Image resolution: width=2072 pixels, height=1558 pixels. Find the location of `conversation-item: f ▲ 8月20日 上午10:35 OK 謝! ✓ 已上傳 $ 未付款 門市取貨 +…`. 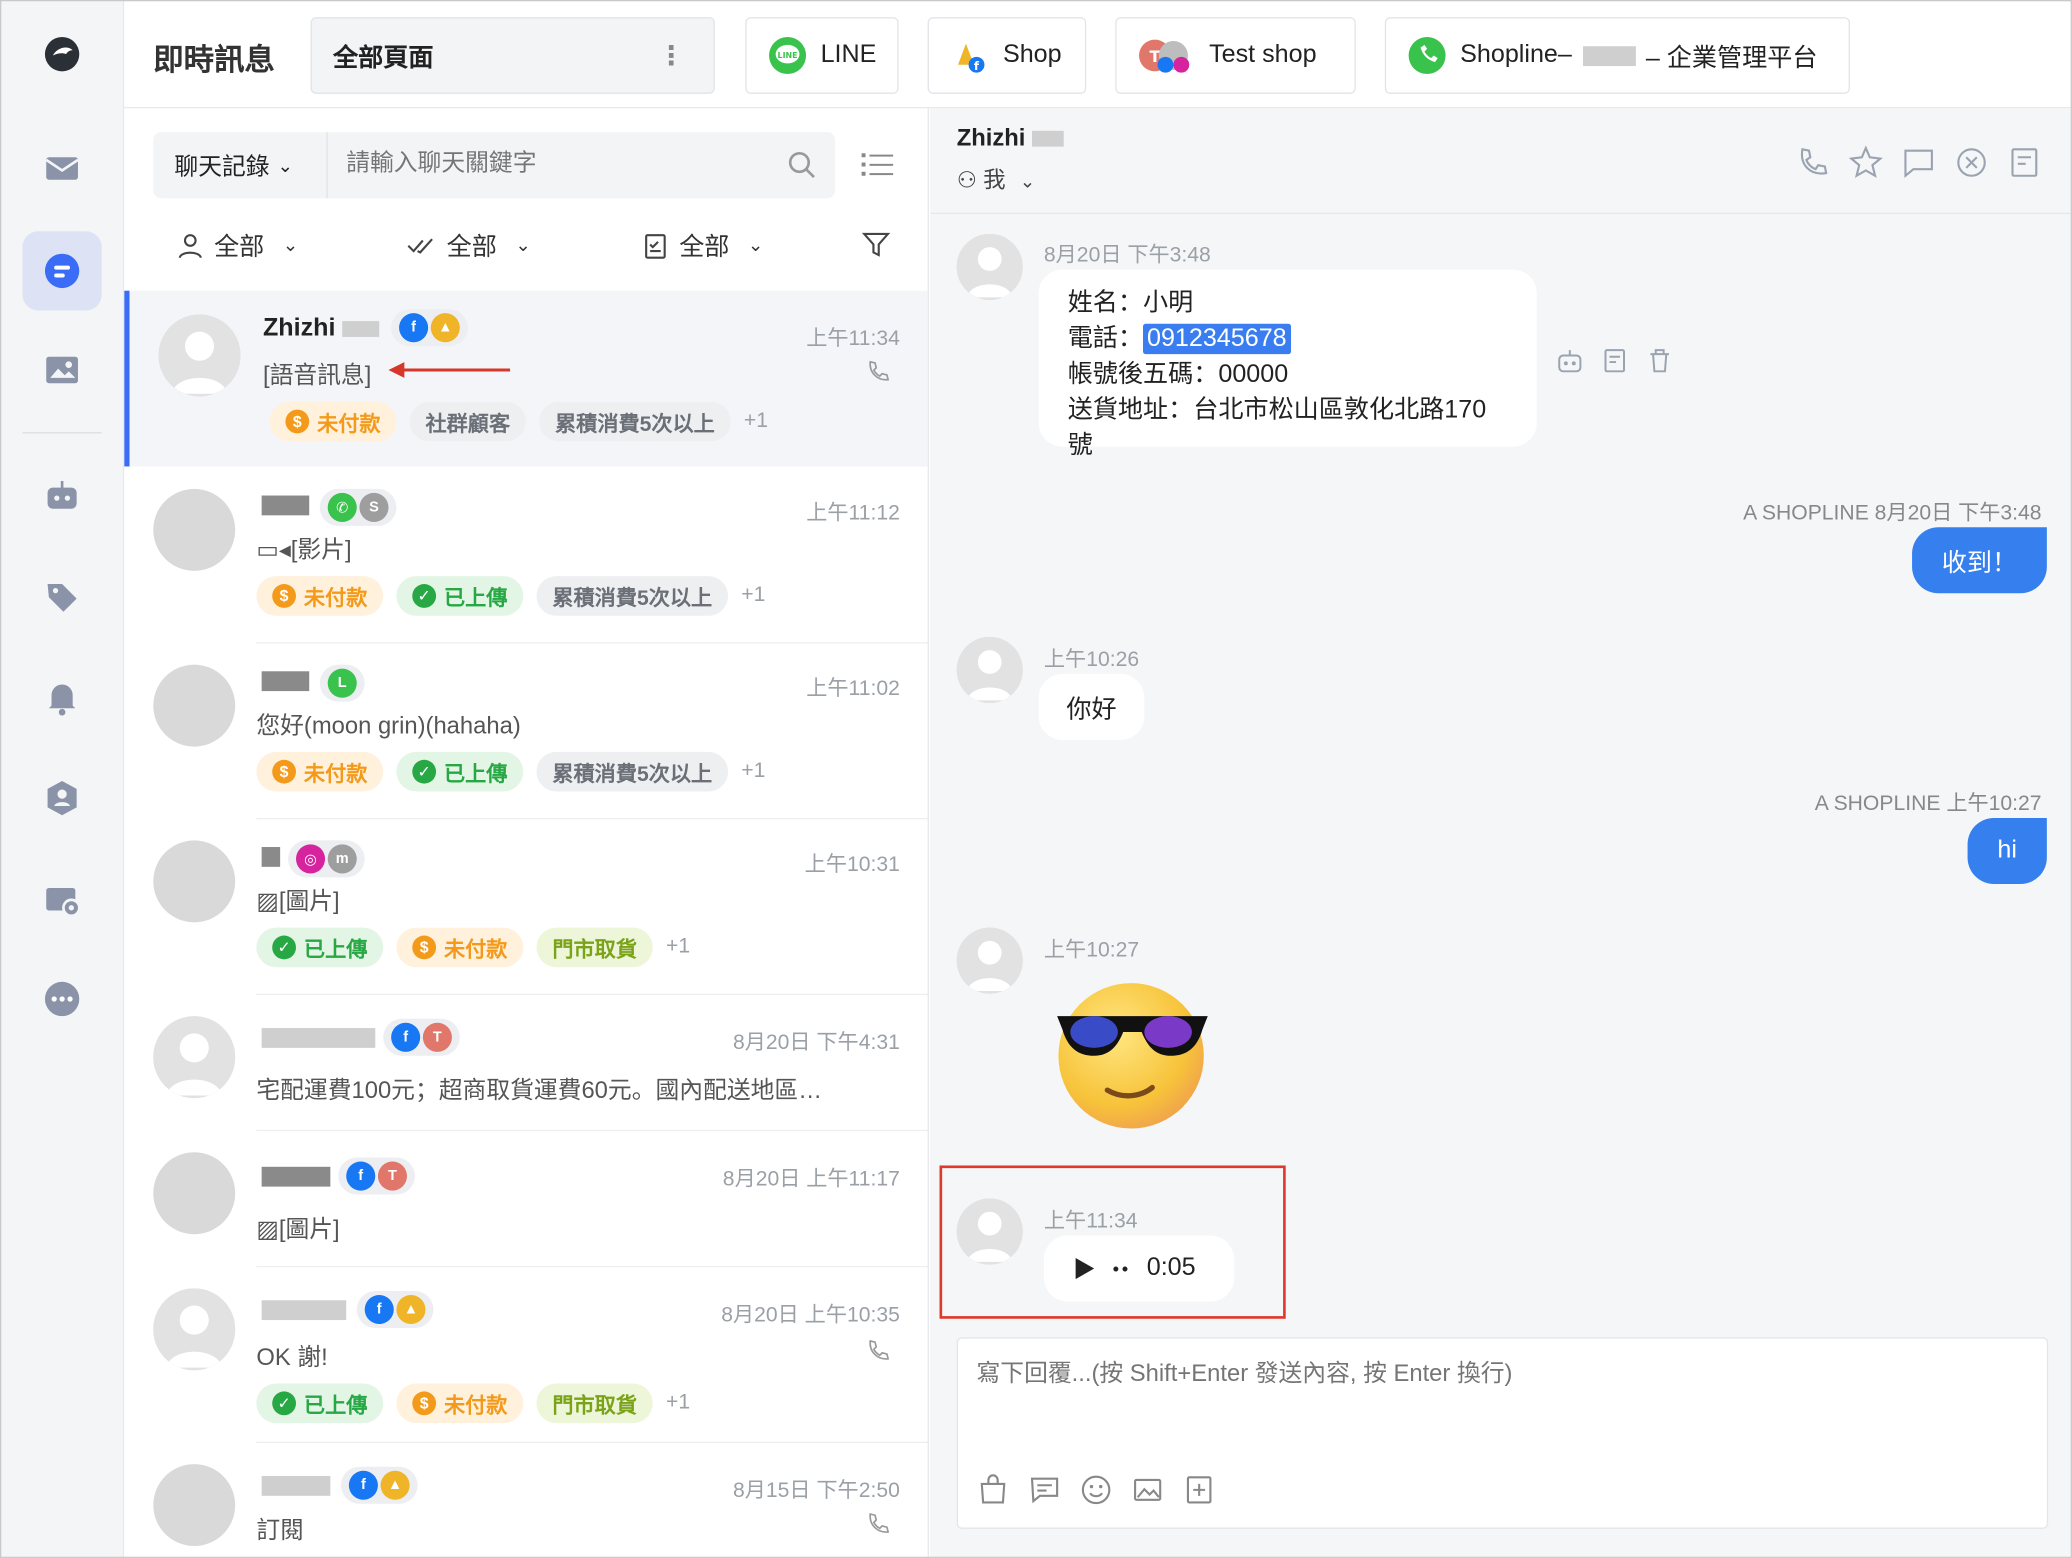

conversation-item: f ▲ 8月20日 上午10:35 OK 謝! ✓ 已上傳 $ 未付款 門市取貨 +… is located at coordinates (526, 1355).